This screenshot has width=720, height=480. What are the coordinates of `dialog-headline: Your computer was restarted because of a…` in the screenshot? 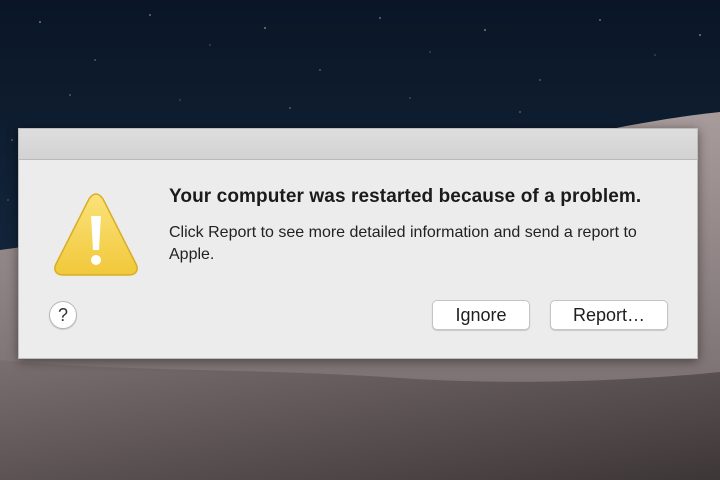 It's located at (405, 196).